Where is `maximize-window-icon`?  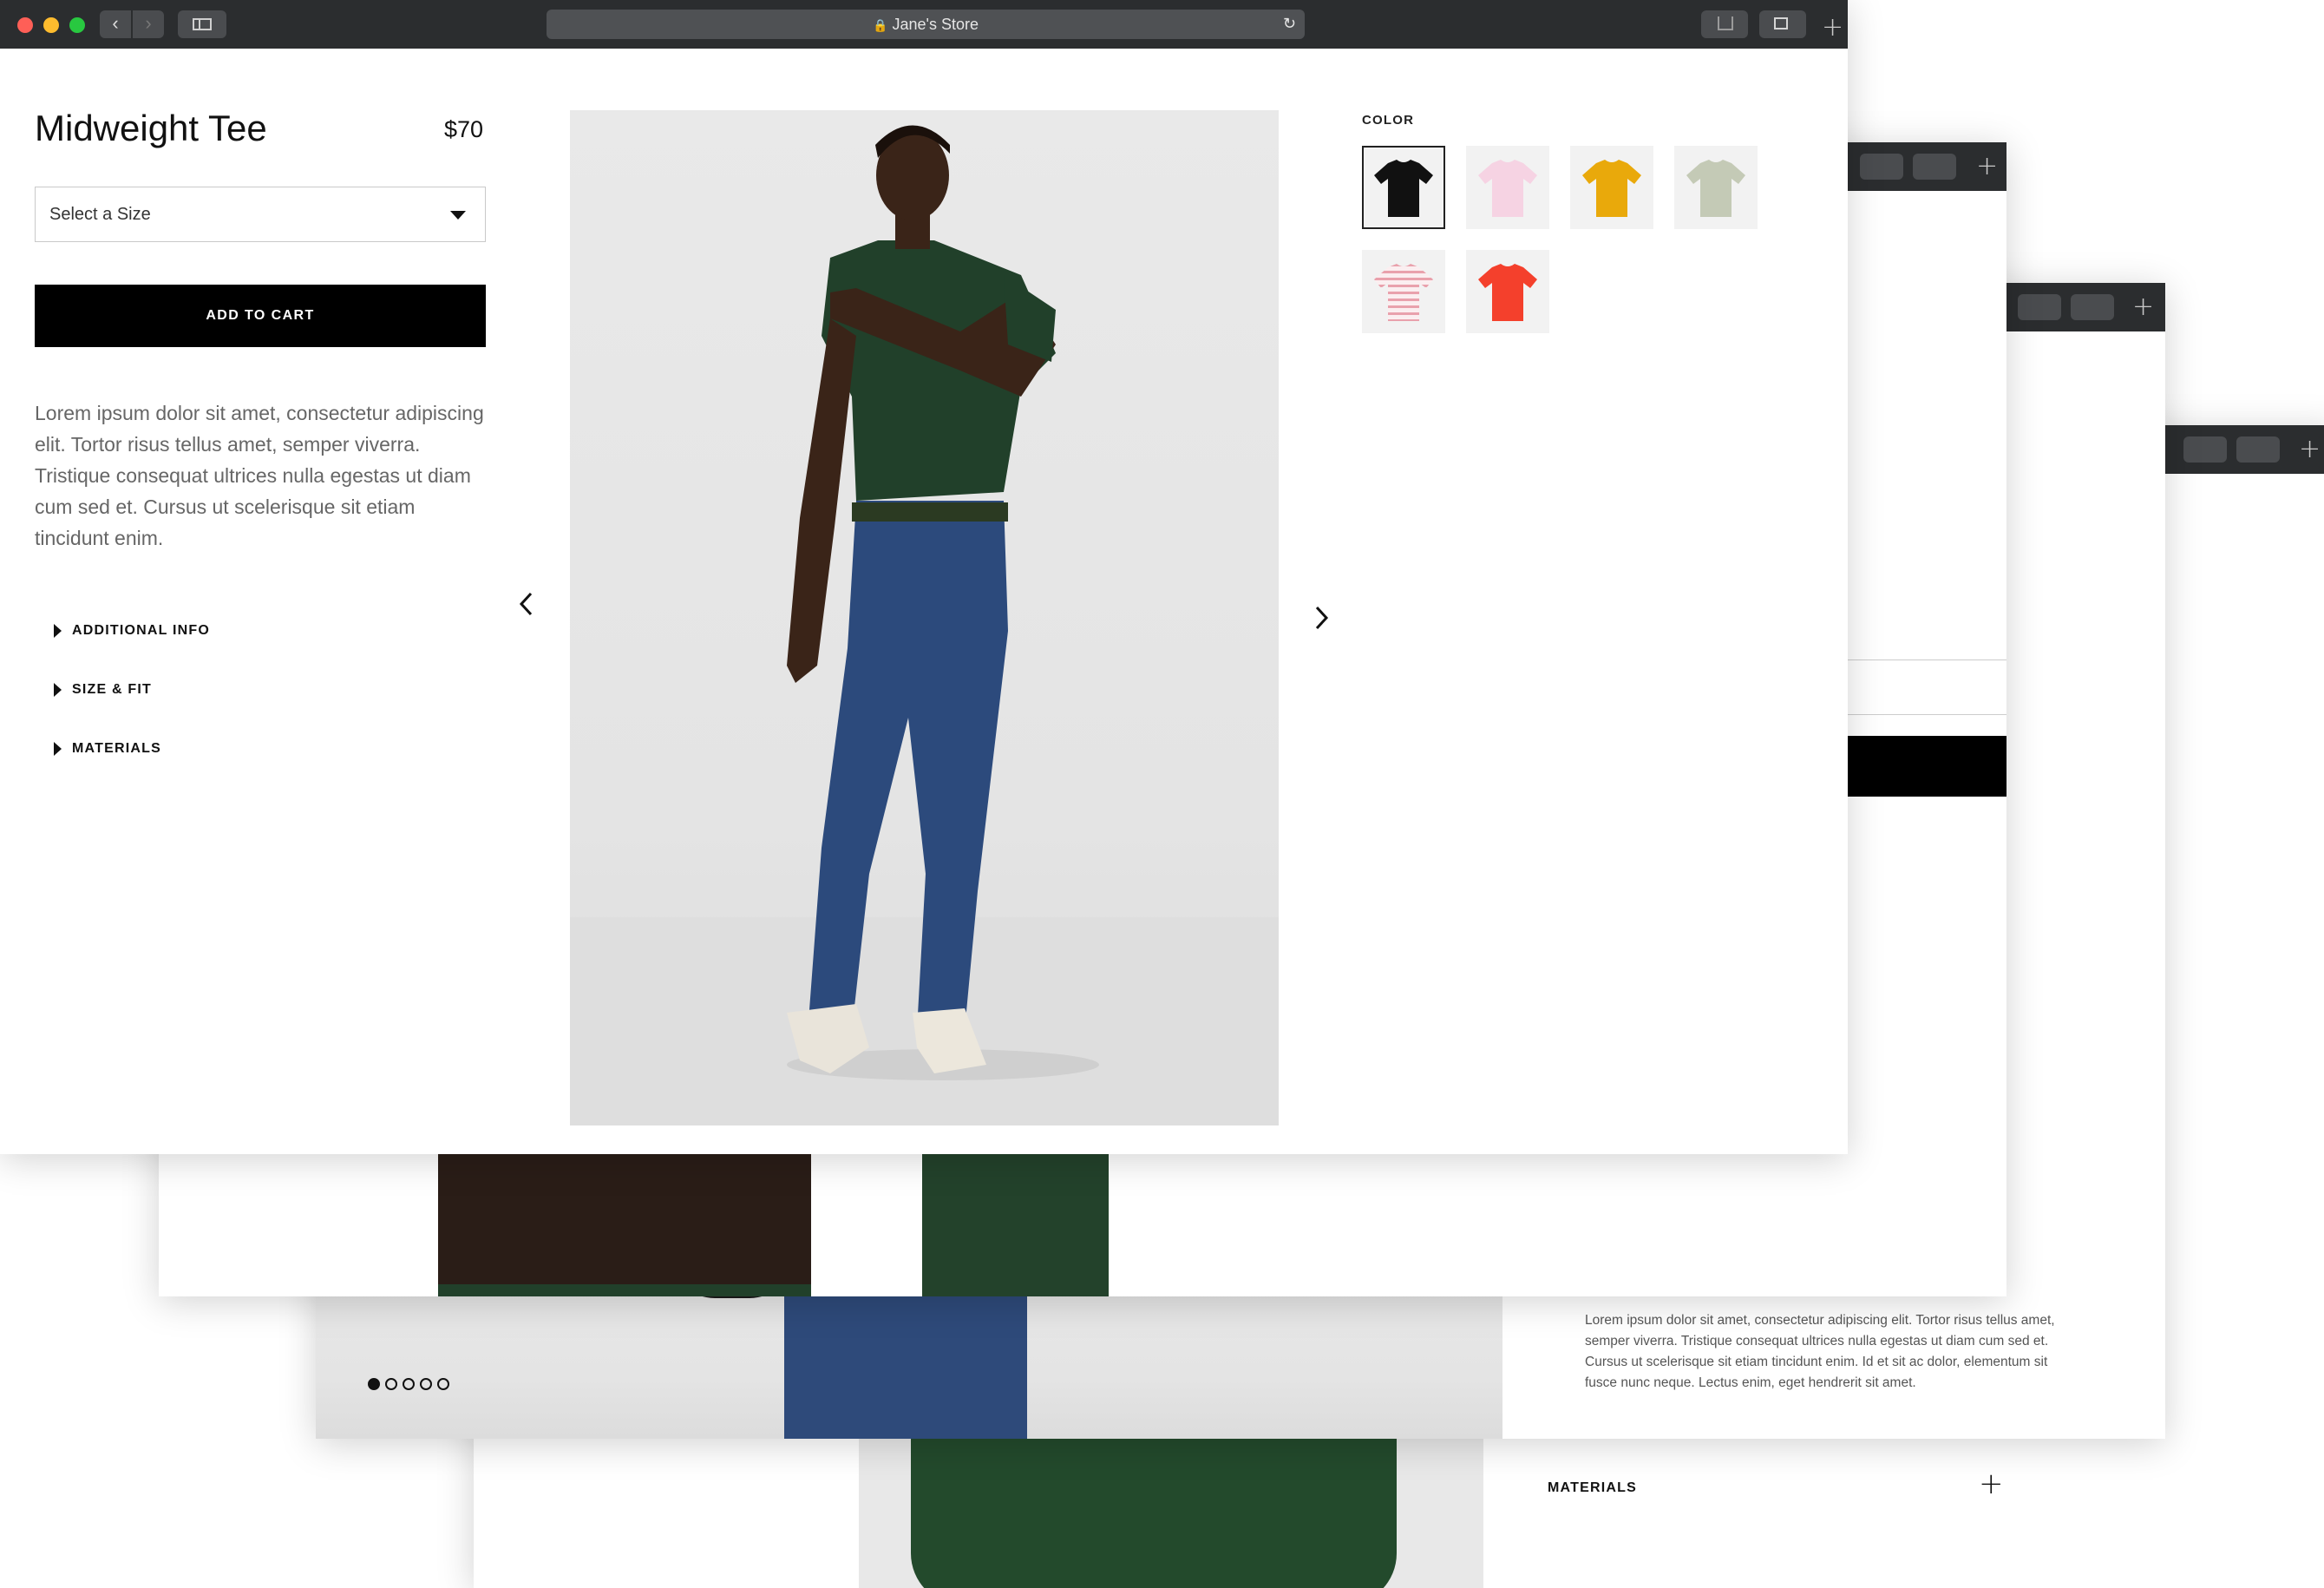
maximize-window-icon is located at coordinates (77, 25).